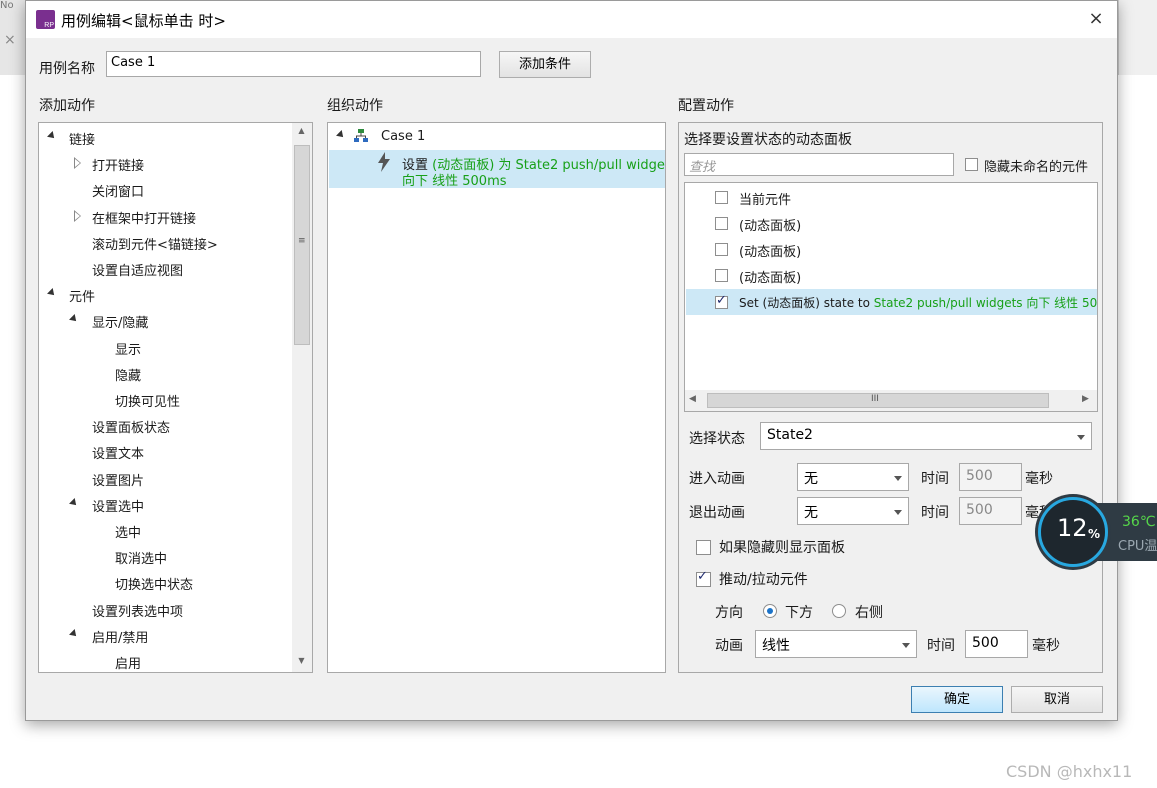 The width and height of the screenshot is (1157, 788). Describe the element at coordinates (141, 557) in the screenshot. I see `tree-item-label: 取消选中` at that location.